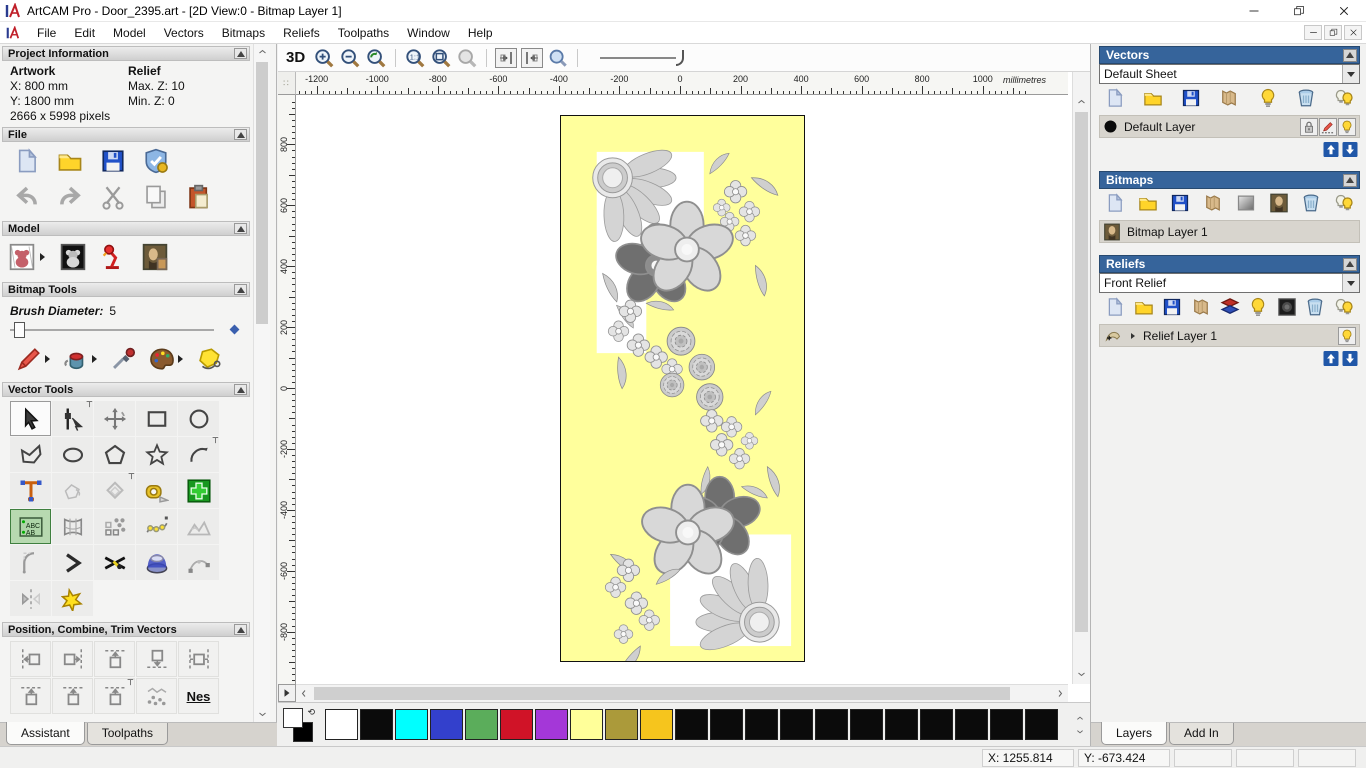 This screenshot has width=1366, height=768. I want to click on align-right-tool, so click(72, 659).